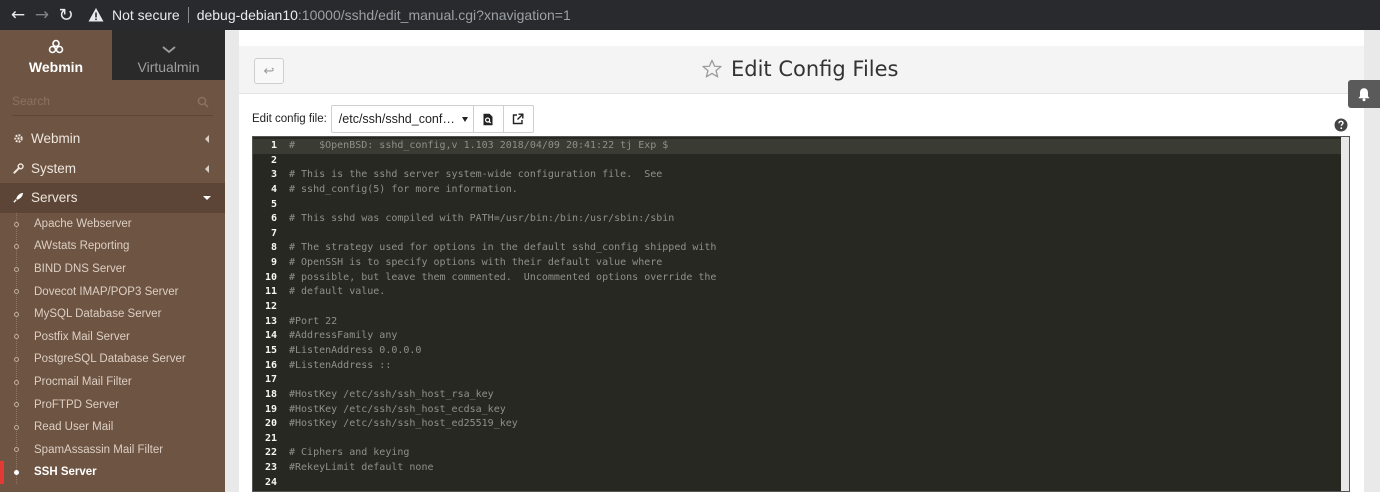 This screenshot has width=1380, height=492. What do you see at coordinates (54, 168) in the screenshot?
I see `sidebar-item-label: System` at bounding box center [54, 168].